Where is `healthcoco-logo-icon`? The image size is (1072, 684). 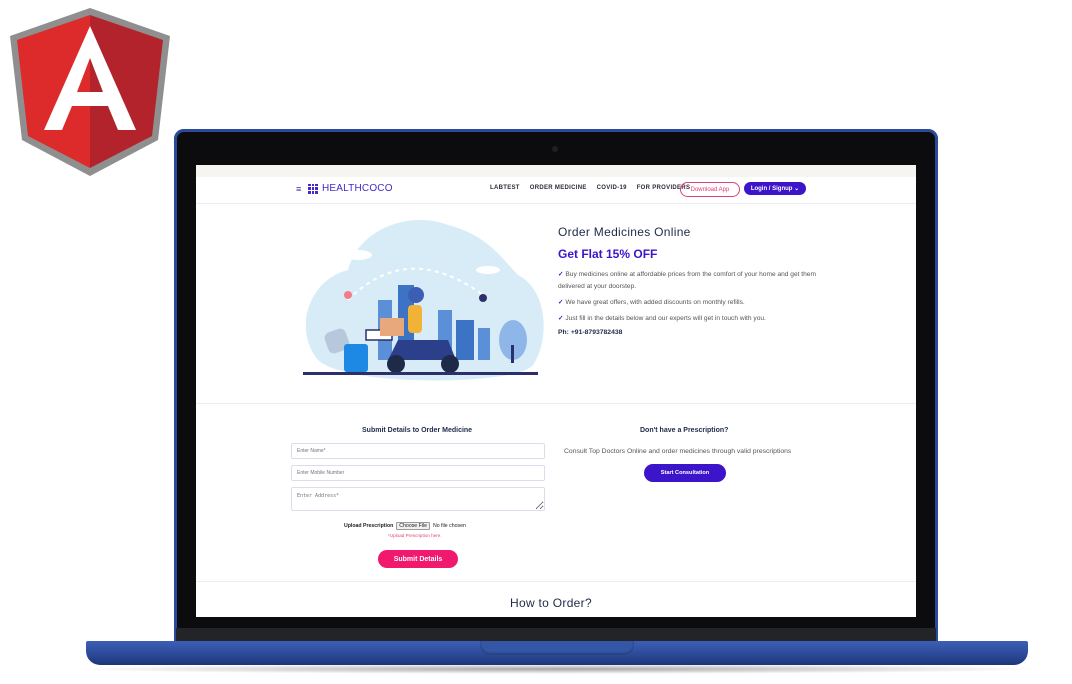
healthcoco-logo-icon is located at coordinates (313, 188).